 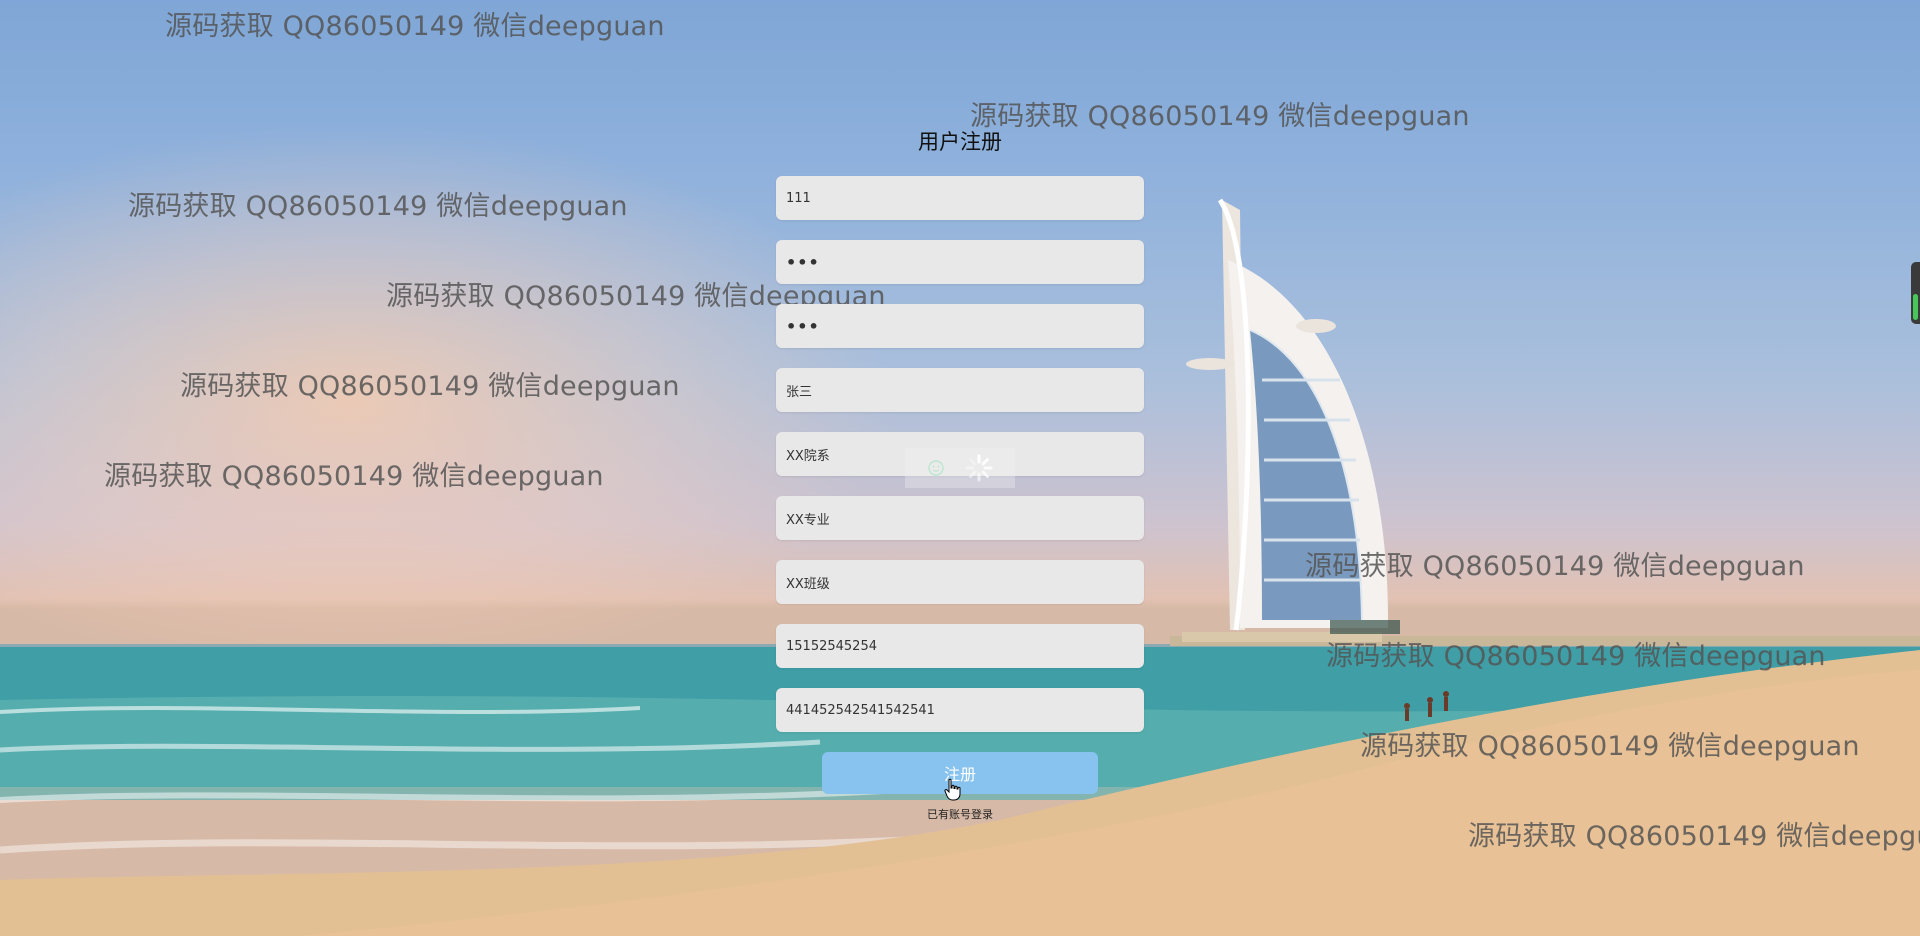 What do you see at coordinates (960, 198) in the screenshot?
I see `username-field: 111` at bounding box center [960, 198].